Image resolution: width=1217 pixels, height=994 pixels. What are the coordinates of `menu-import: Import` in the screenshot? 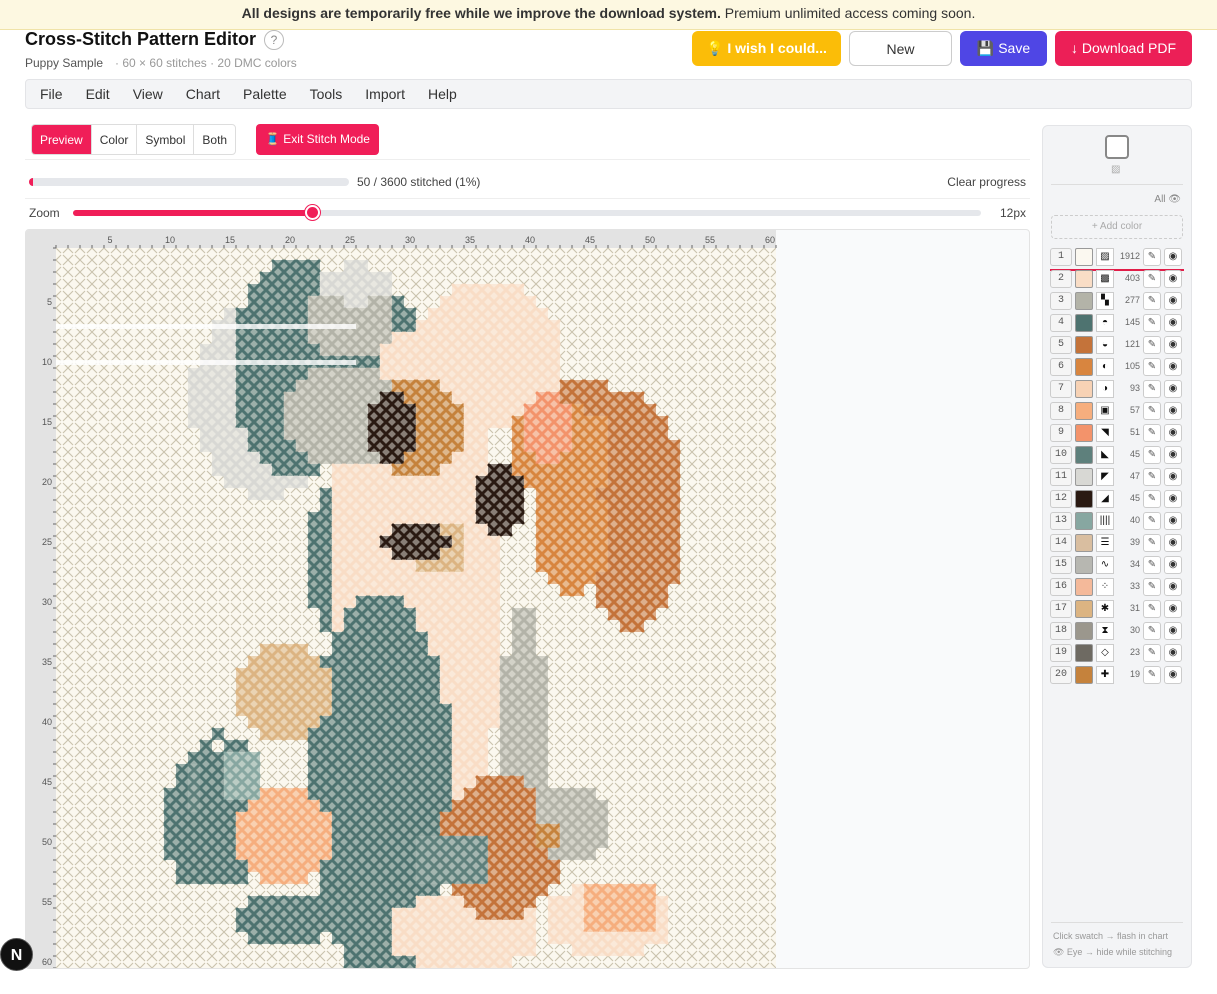 It's located at (385, 94).